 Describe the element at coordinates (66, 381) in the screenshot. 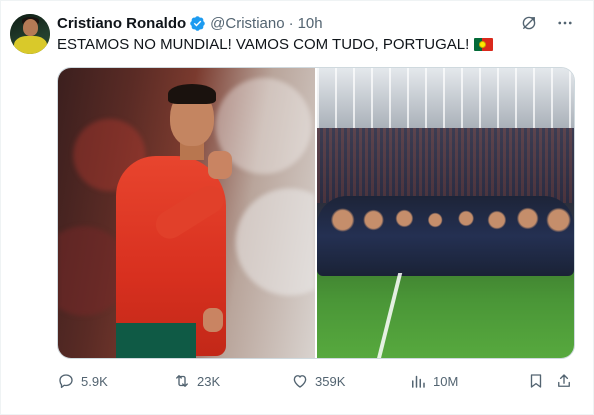

I see `reply-icon` at that location.